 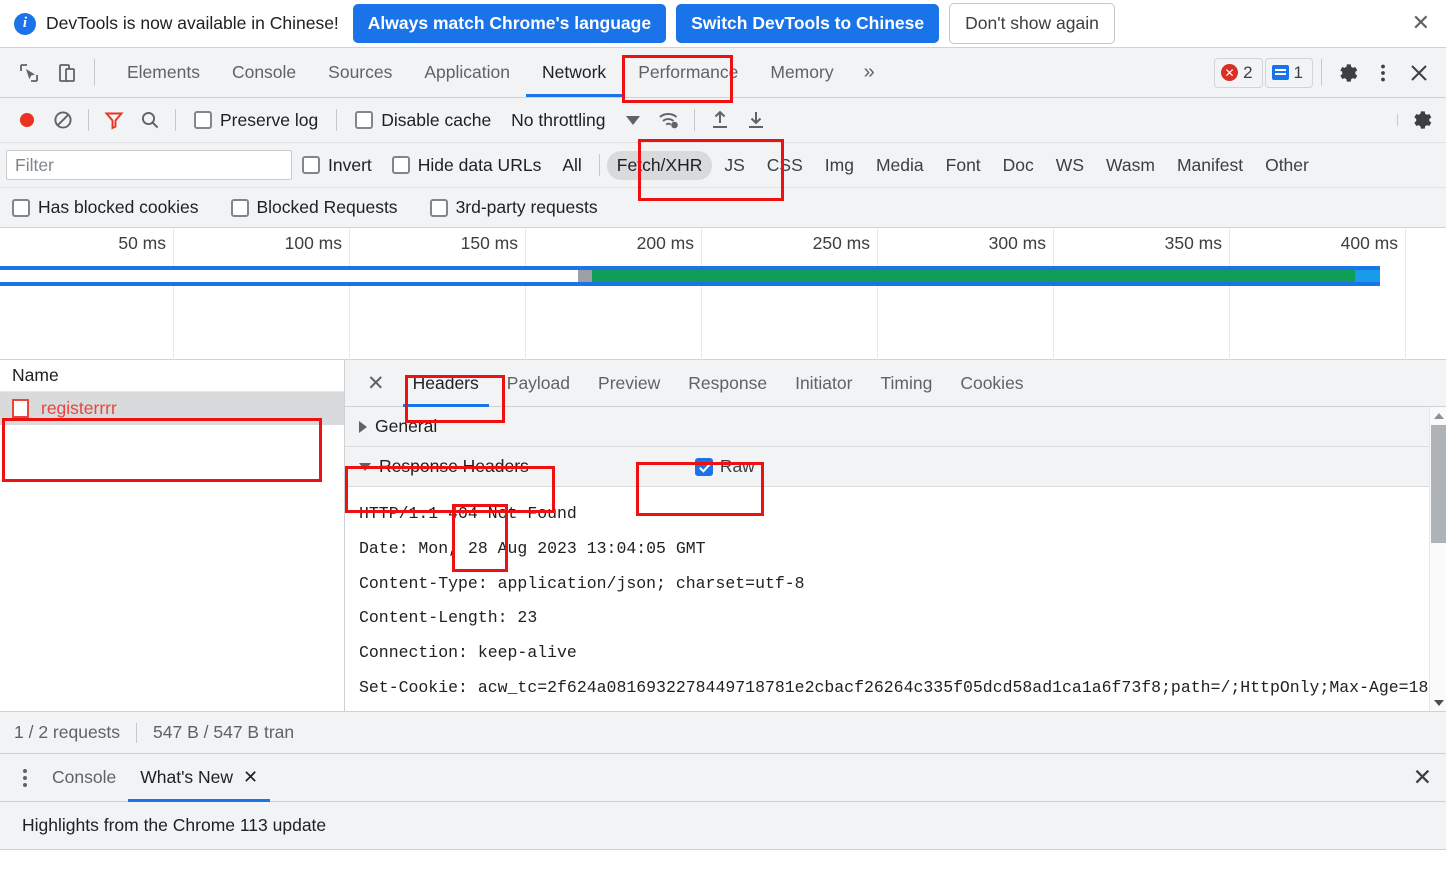 What do you see at coordinates (1130, 165) in the screenshot?
I see `filter-type-wasm: Wasm` at bounding box center [1130, 165].